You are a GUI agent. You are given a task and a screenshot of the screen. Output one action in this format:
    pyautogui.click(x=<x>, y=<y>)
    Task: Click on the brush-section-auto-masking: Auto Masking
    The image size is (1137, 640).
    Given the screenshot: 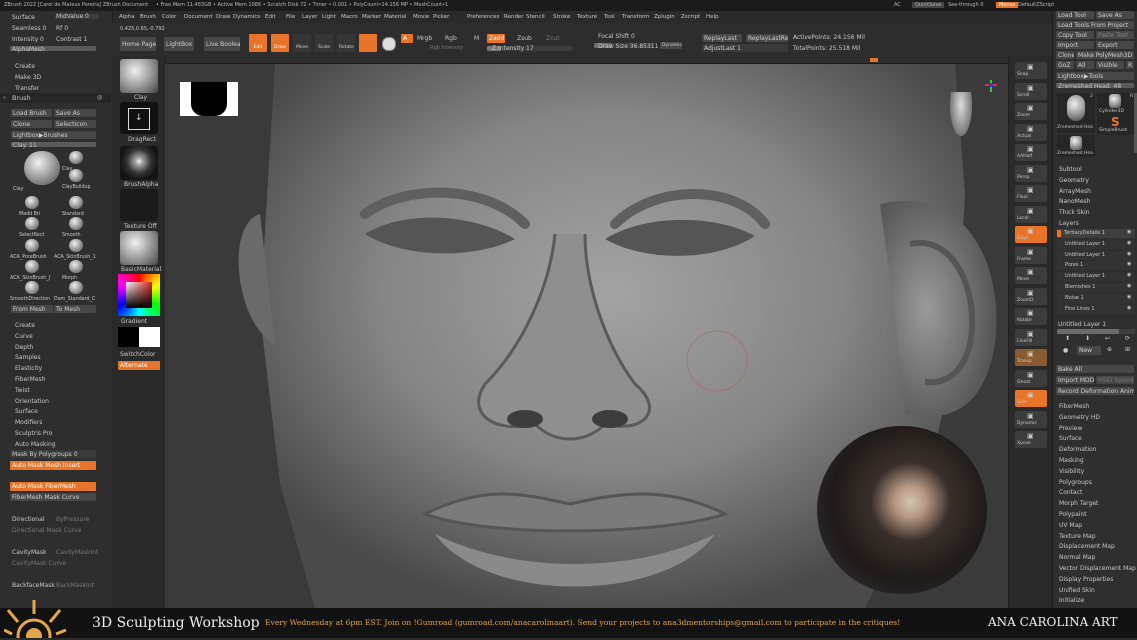 What is the action you would take?
    pyautogui.click(x=35, y=444)
    